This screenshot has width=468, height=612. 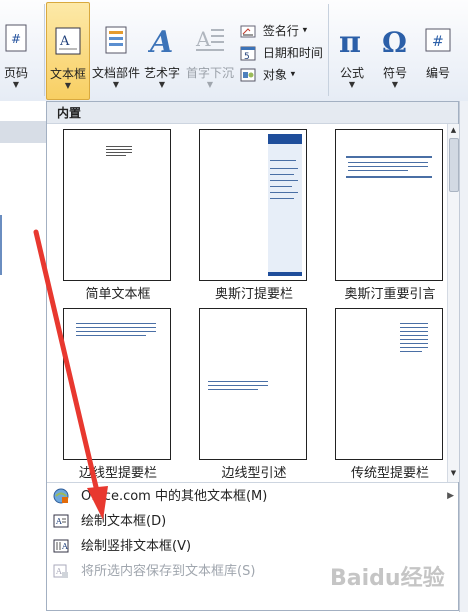 I want to click on quick-parts-label: 文档部件, so click(x=115, y=73).